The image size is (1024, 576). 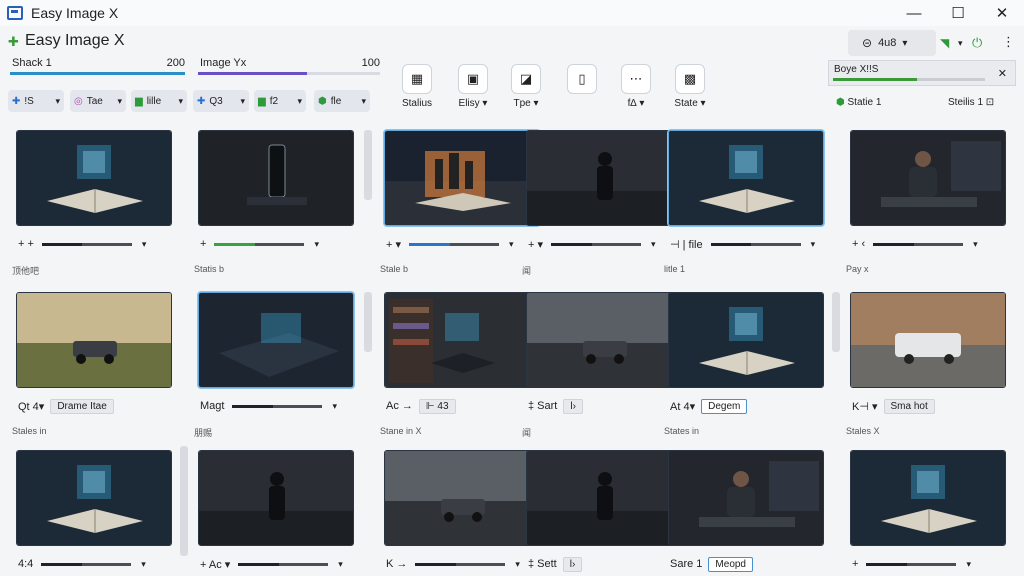 What do you see at coordinates (526, 86) in the screenshot?
I see `toolbar-button: ◪ Tpe ▾` at bounding box center [526, 86].